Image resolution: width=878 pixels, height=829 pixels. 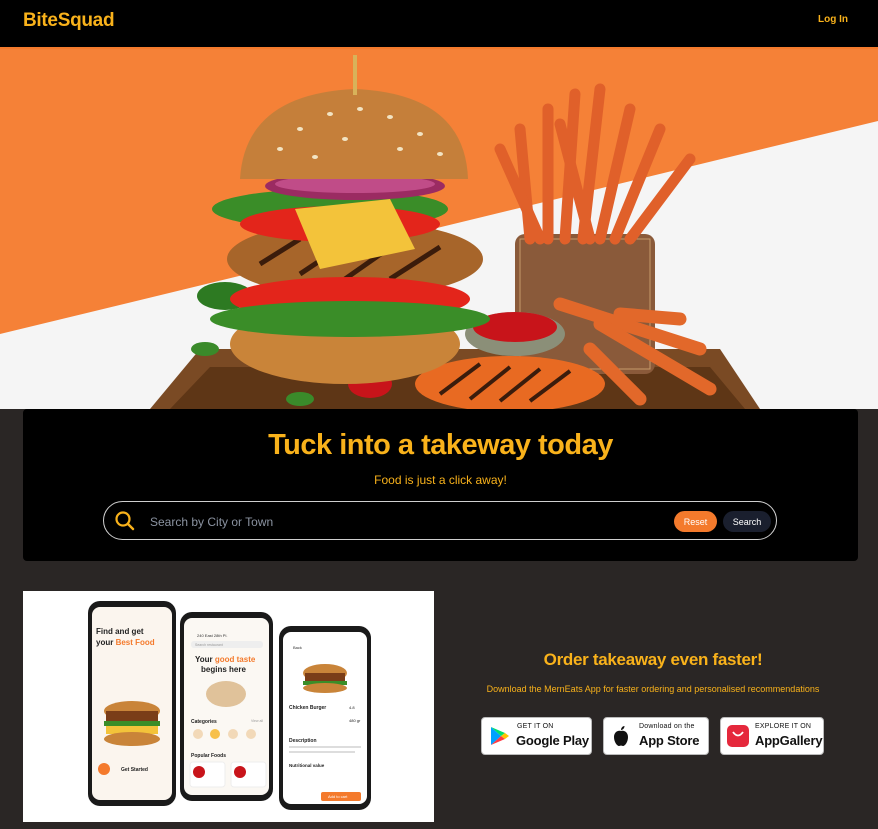 I want to click on reset-button: Reset, so click(x=695, y=521).